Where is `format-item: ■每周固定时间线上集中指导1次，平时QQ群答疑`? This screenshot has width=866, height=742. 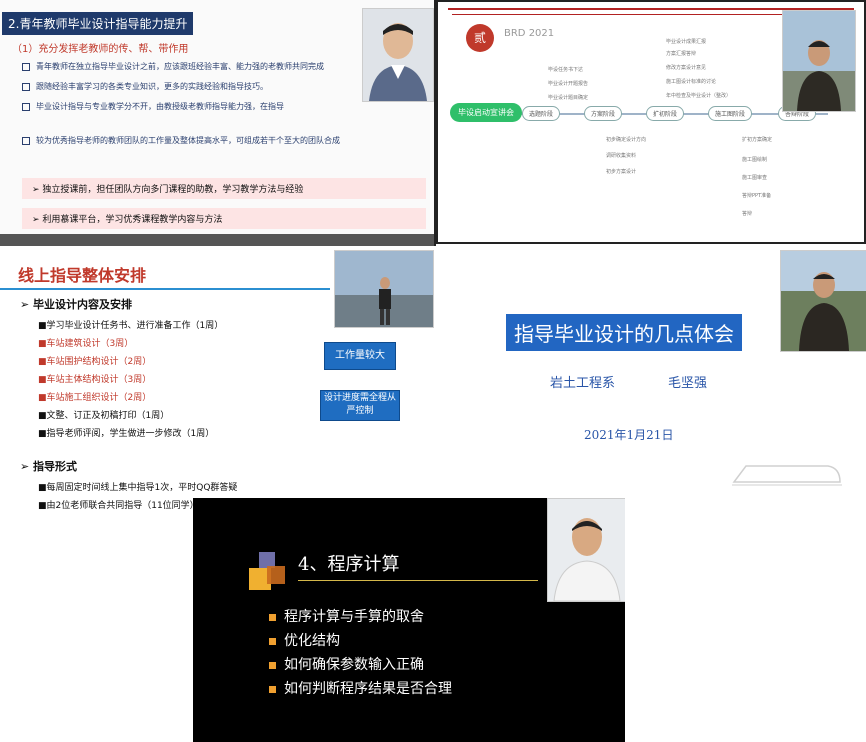
format-item: ■每周固定时间线上集中指导1次，平时QQ群答疑 is located at coordinates (138, 488).